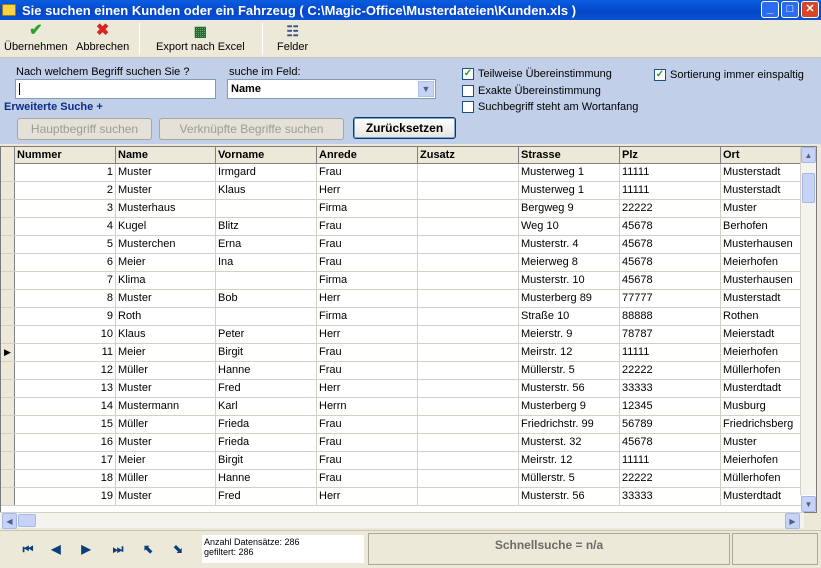 The image size is (821, 568). What do you see at coordinates (404, 128) in the screenshot?
I see `reset-button: Zurücksetzen` at bounding box center [404, 128].